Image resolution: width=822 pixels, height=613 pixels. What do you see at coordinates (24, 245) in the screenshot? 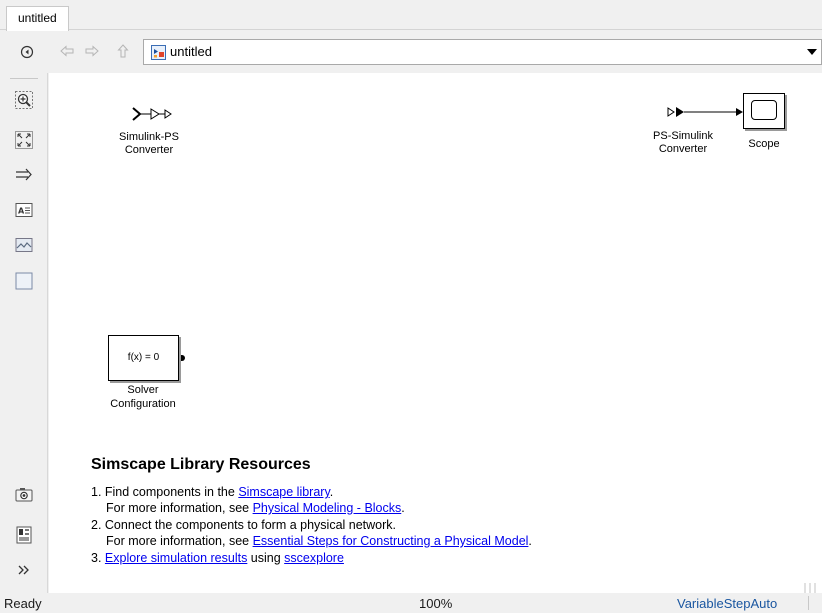
I see `image-icon` at bounding box center [24, 245].